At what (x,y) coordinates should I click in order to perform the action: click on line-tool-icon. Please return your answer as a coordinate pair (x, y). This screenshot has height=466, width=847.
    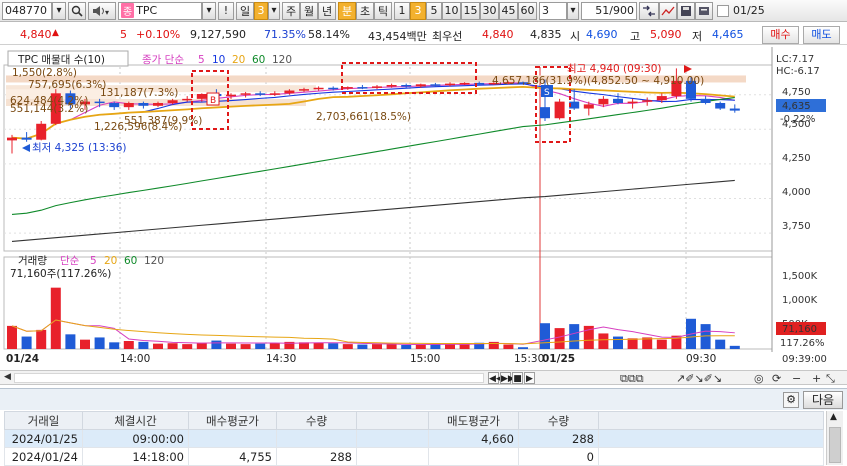
    Looking at the image, I should click on (668, 10).